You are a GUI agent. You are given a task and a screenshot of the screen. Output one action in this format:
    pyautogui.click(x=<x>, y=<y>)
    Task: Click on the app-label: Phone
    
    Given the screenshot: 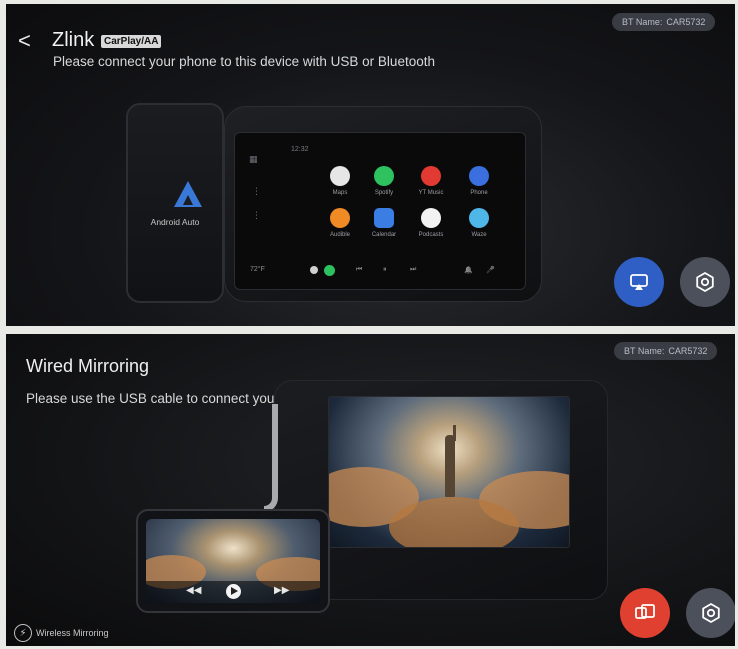 What is the action you would take?
    pyautogui.click(x=479, y=193)
    